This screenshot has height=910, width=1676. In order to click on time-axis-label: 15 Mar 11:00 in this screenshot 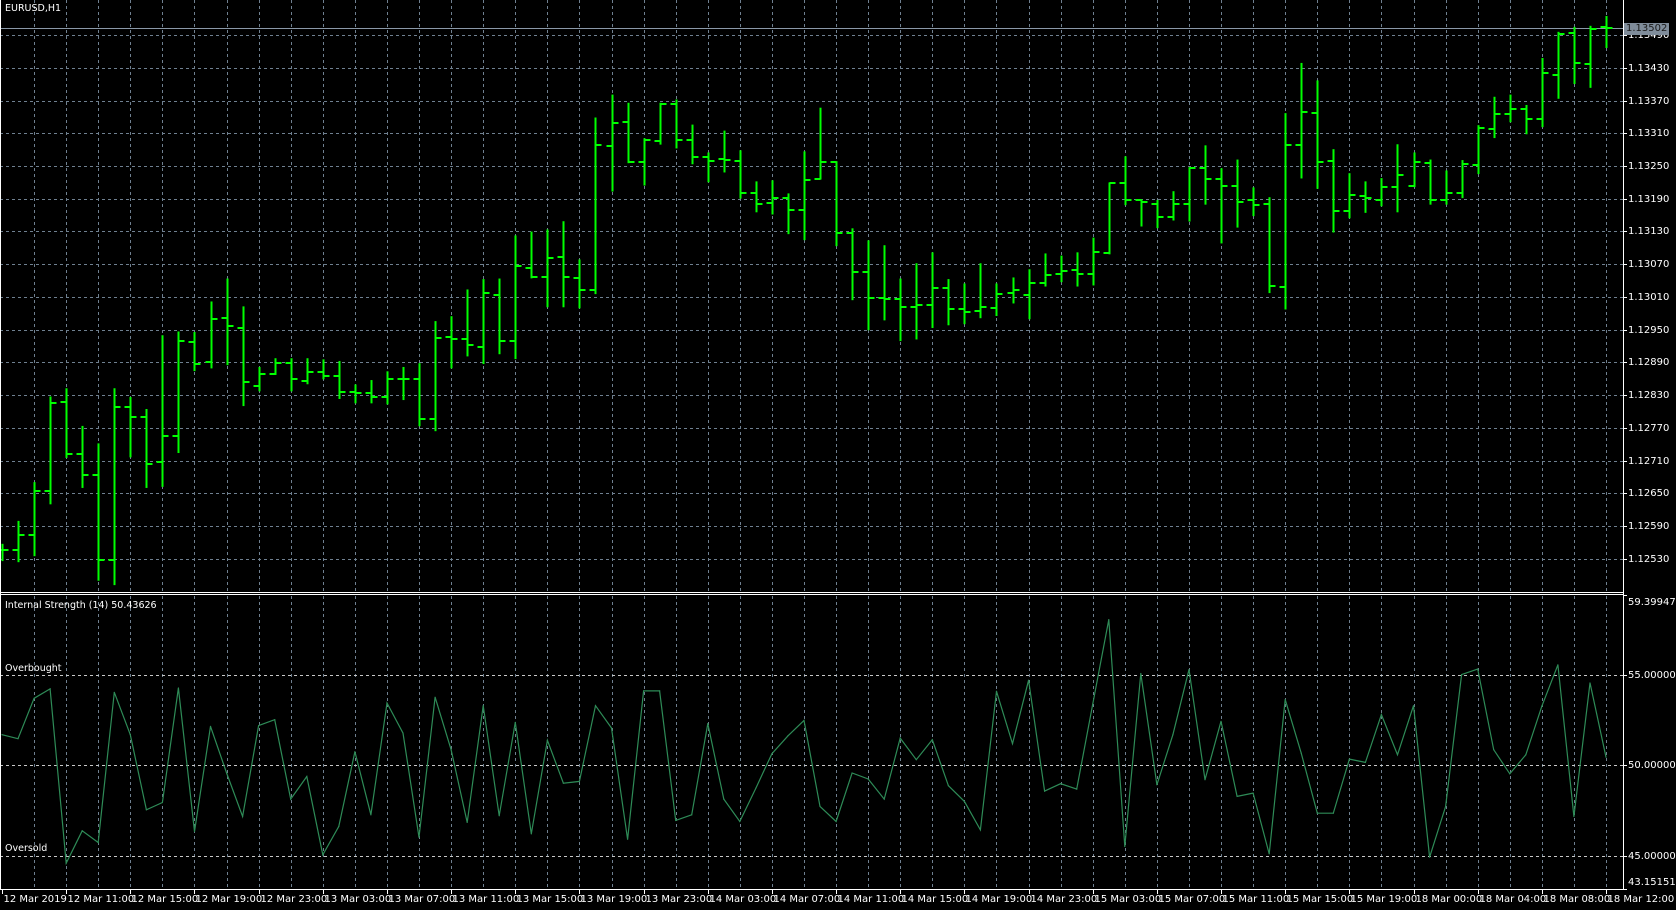, I will do `click(1256, 899)`.